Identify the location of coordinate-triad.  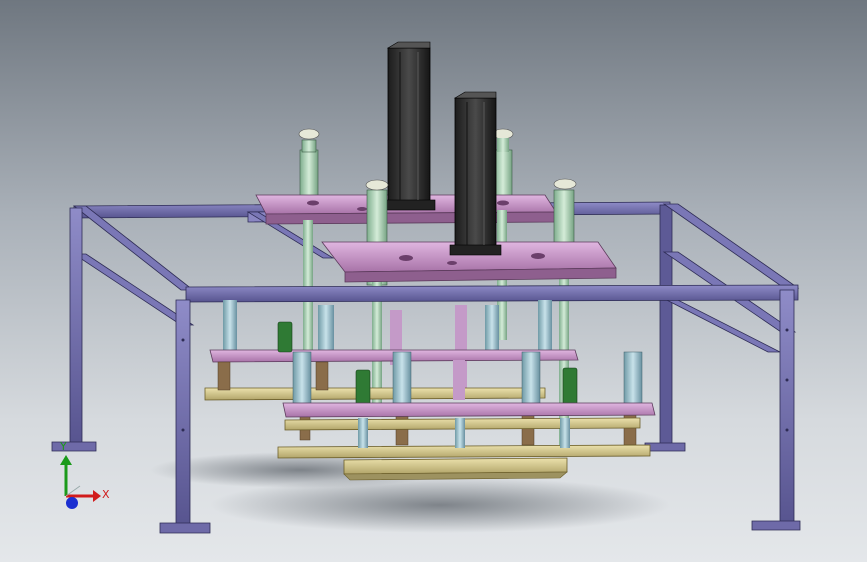
(80, 482).